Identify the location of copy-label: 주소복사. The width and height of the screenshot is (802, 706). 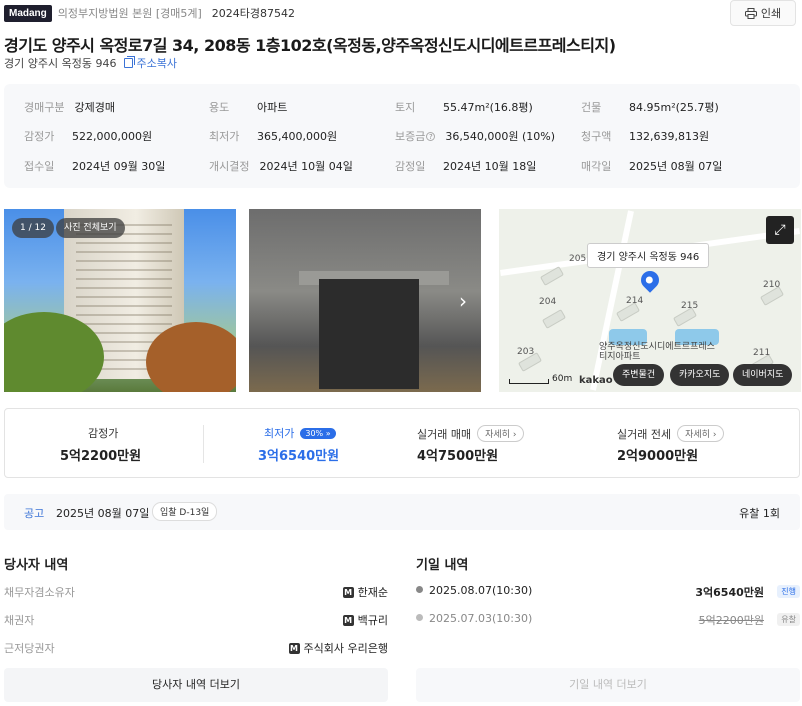
(156, 63).